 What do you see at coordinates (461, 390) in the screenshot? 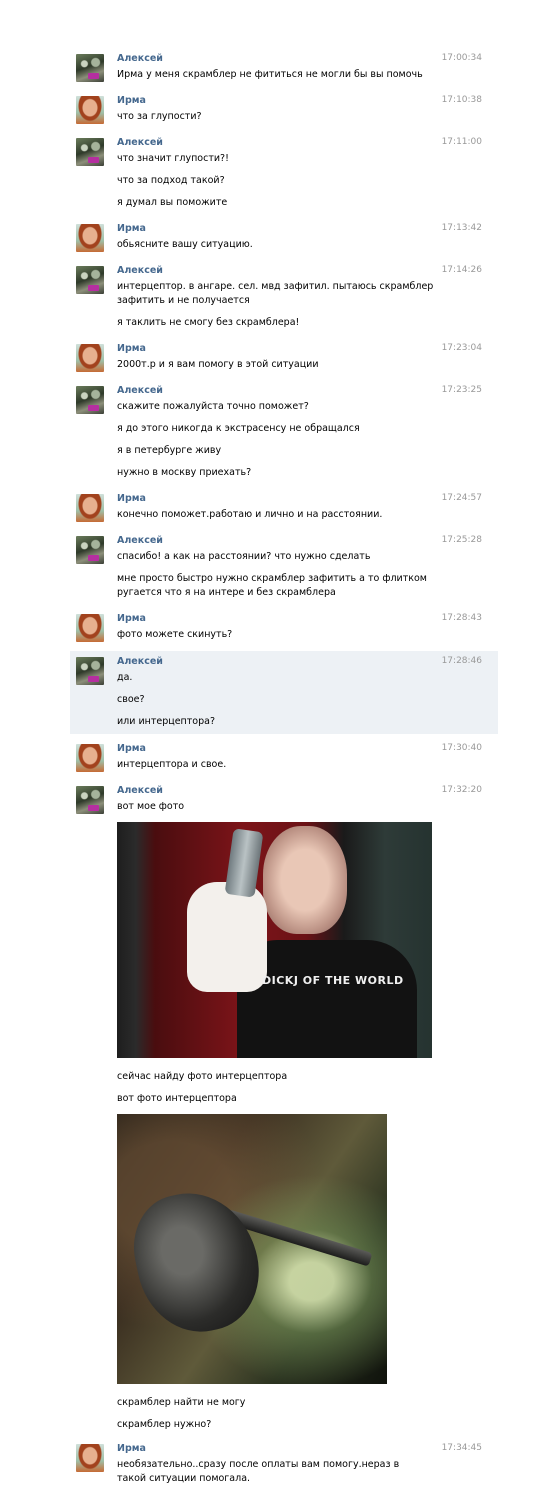
I see `message-time: 17:23:25` at bounding box center [461, 390].